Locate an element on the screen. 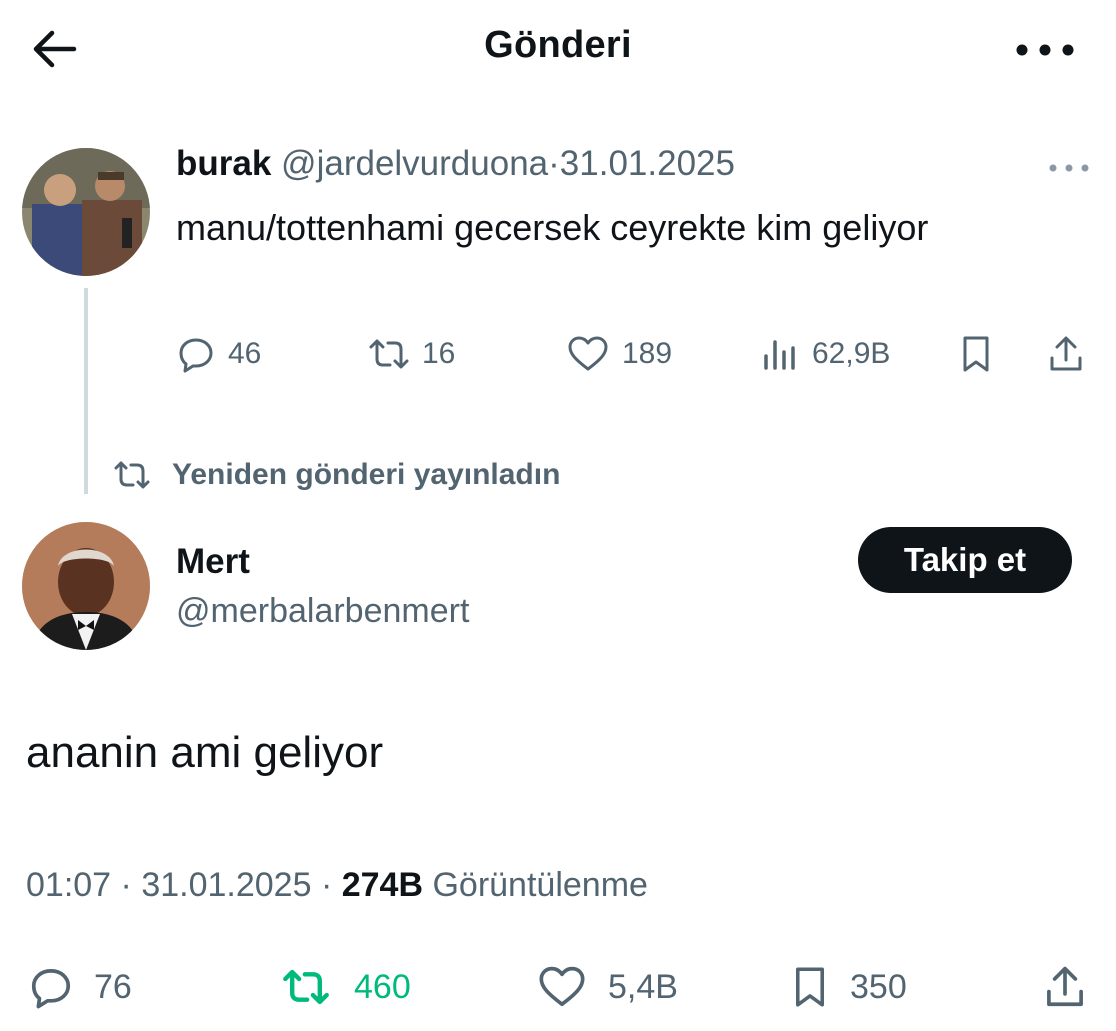 The width and height of the screenshot is (1116, 1031). repost-notice: Yeniden gönderi yayınladın is located at coordinates (336, 475).